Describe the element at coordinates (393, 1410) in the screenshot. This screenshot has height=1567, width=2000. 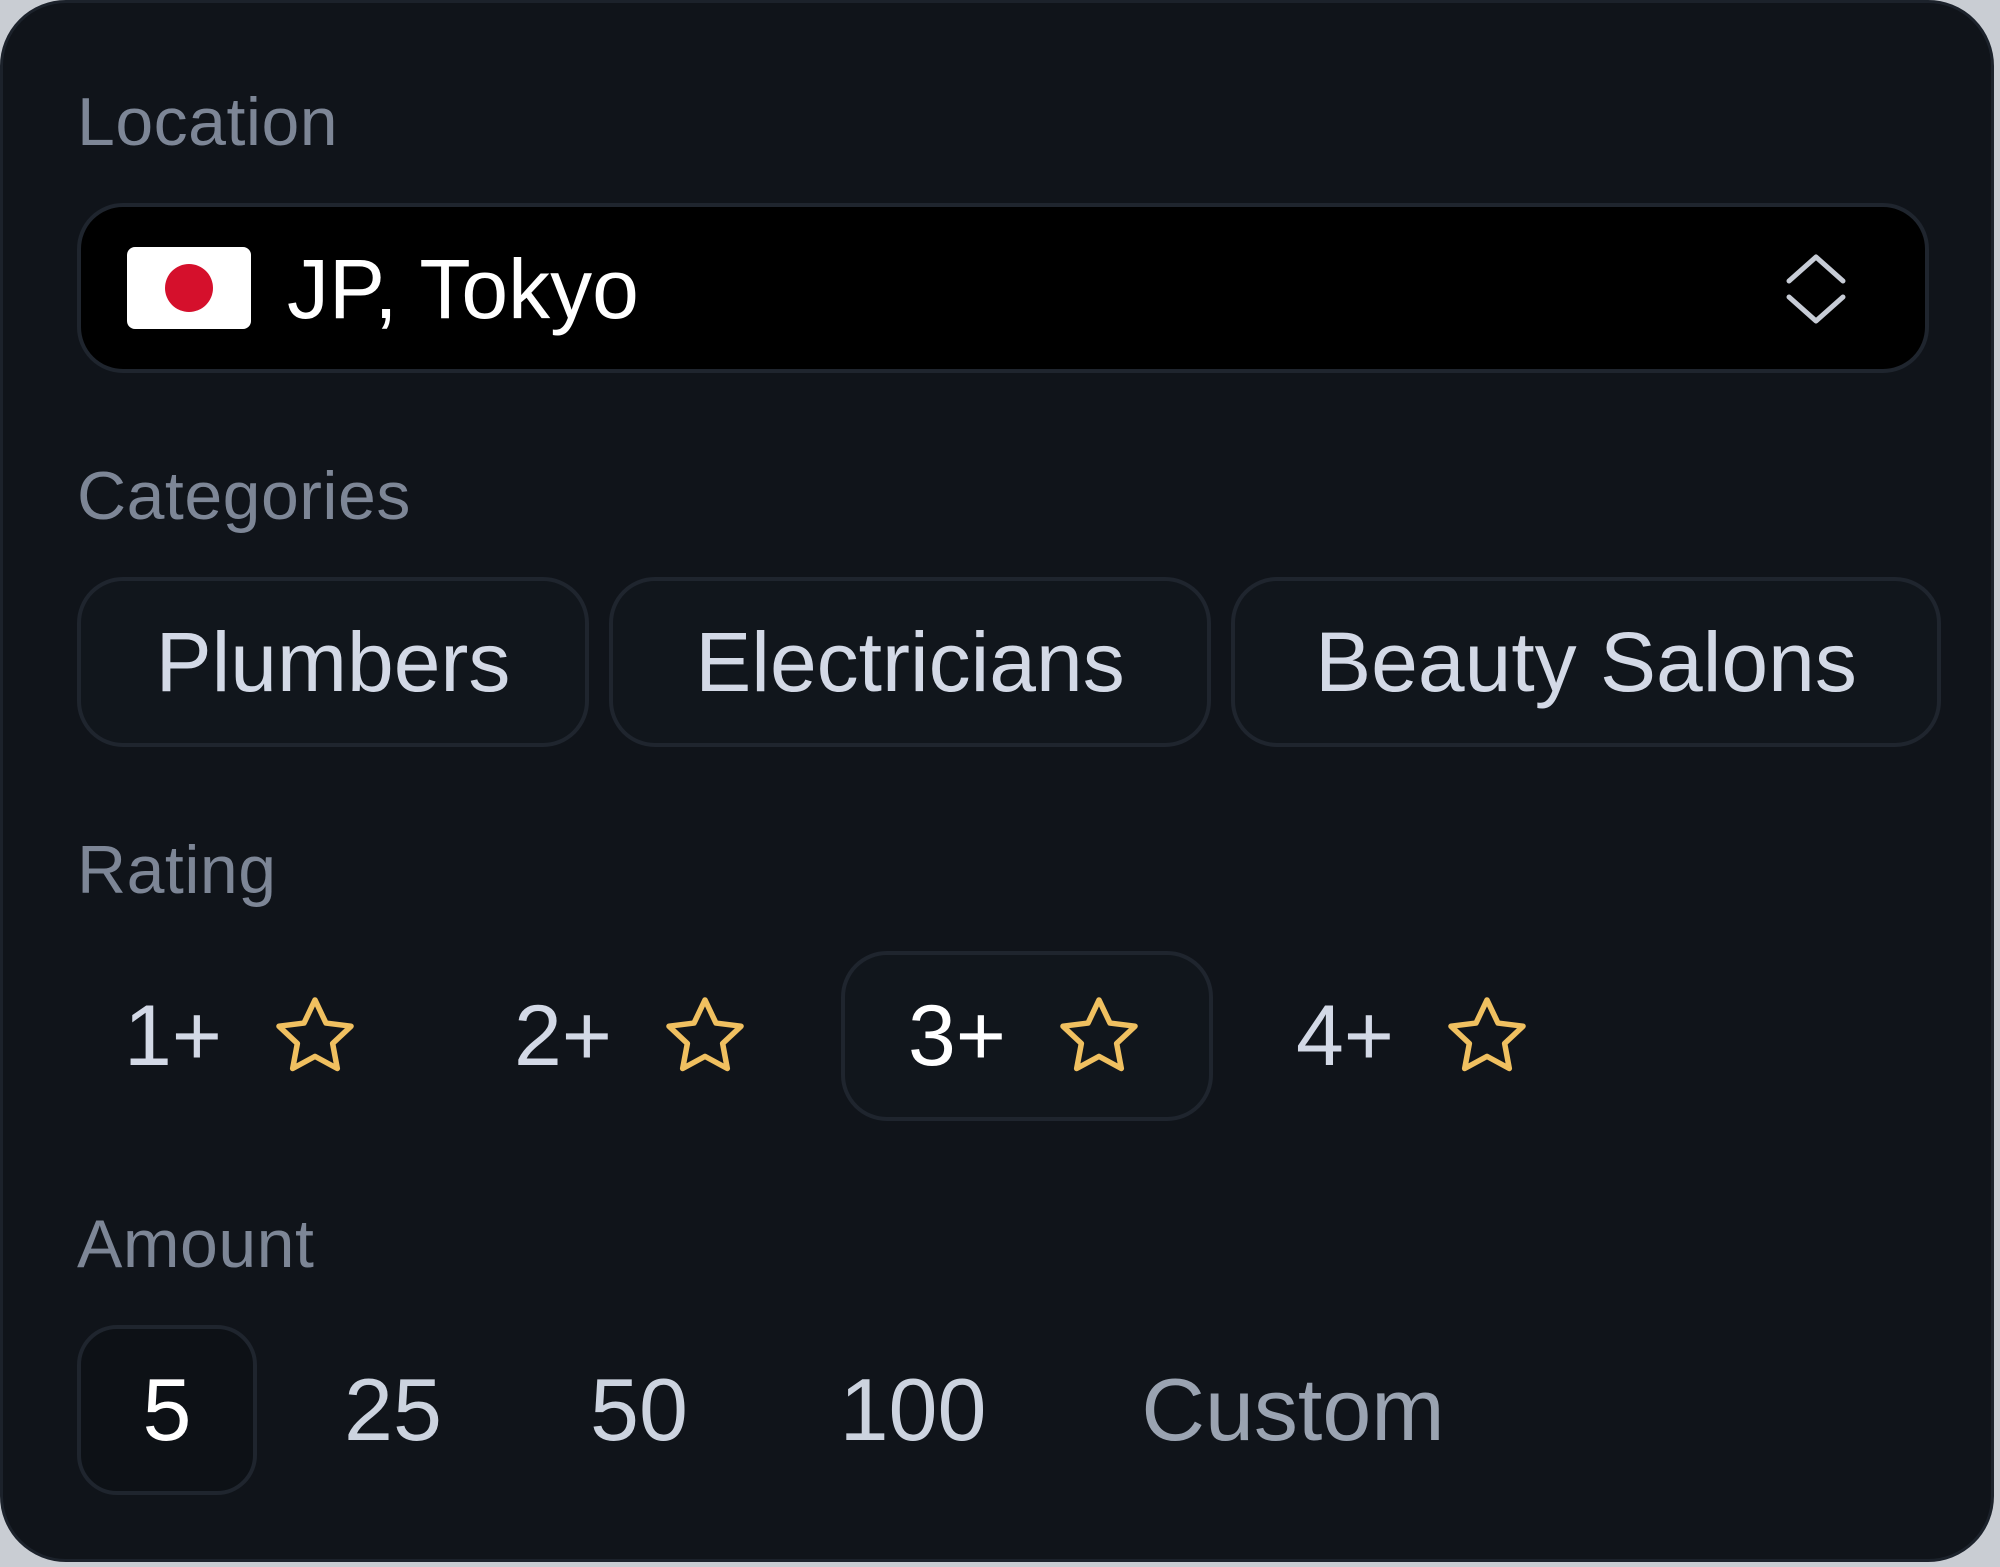
I see `amount-option-25: 25` at that location.